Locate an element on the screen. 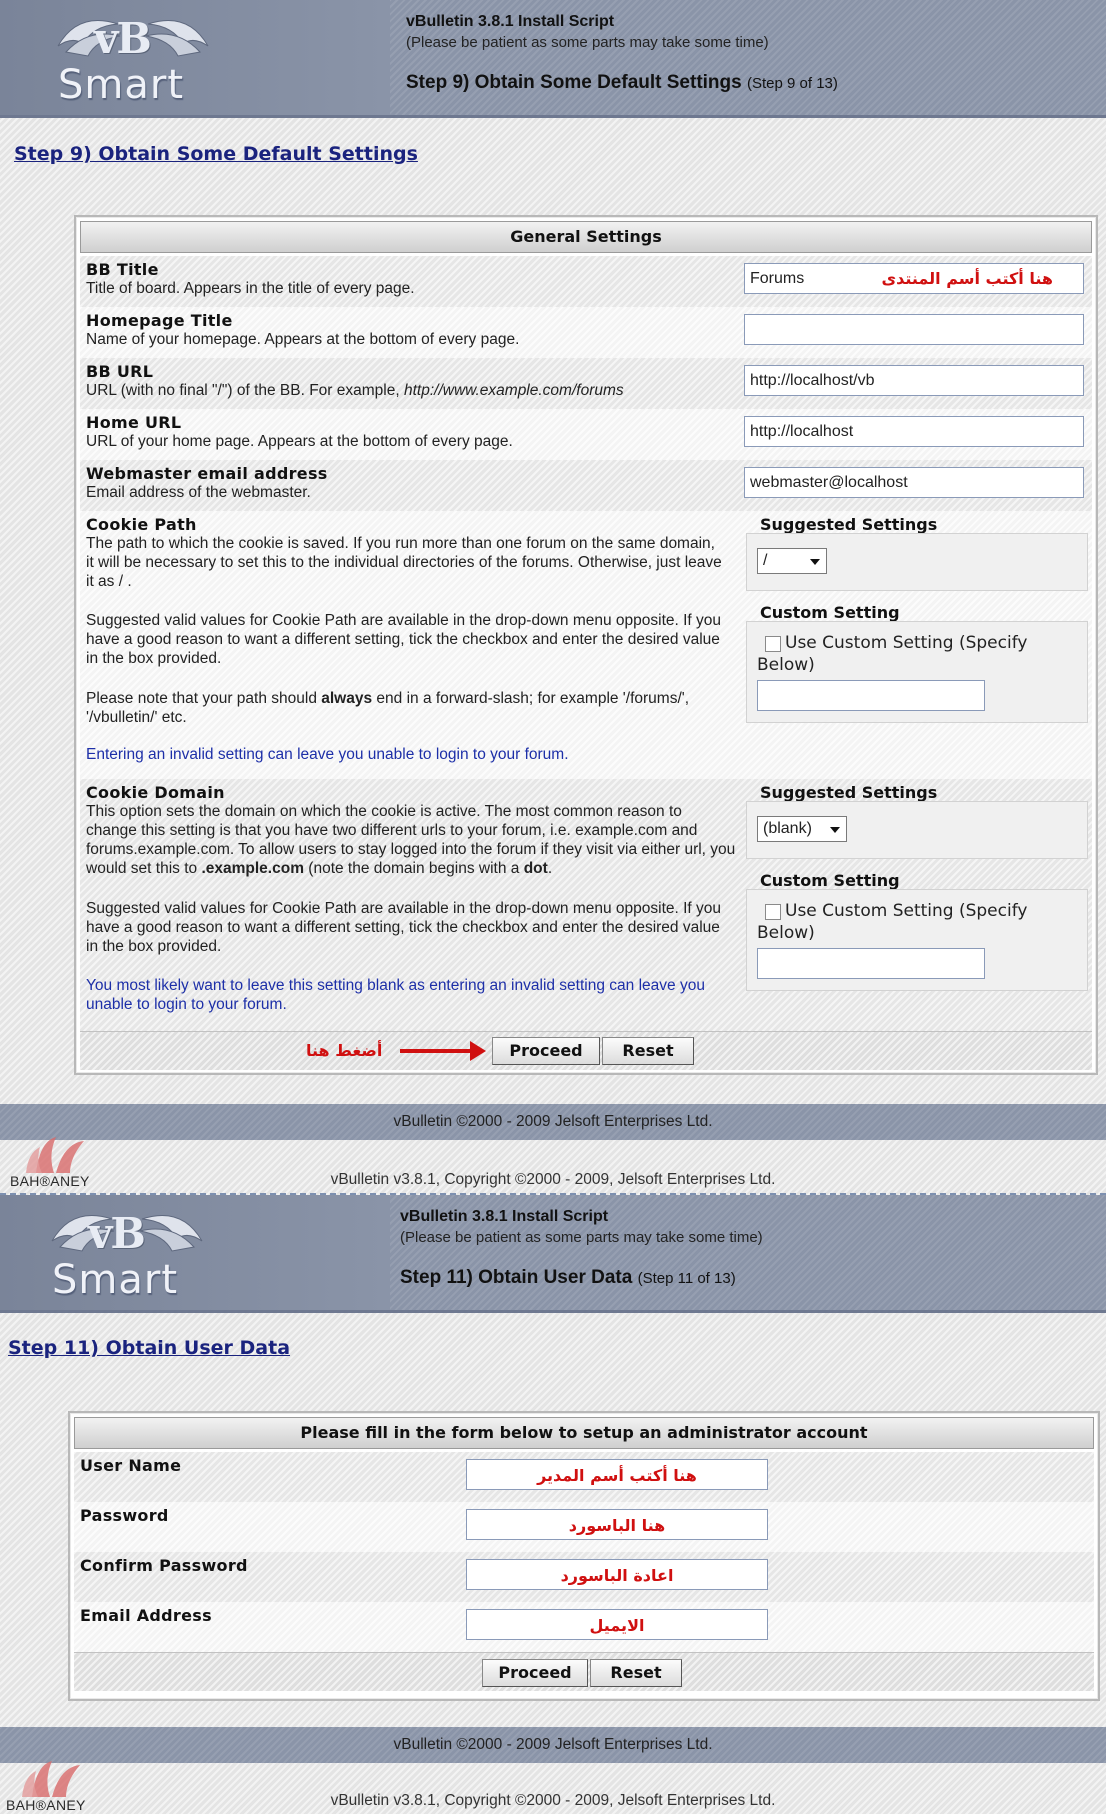  cookie-domain-select: (blank) is located at coordinates (802, 829).